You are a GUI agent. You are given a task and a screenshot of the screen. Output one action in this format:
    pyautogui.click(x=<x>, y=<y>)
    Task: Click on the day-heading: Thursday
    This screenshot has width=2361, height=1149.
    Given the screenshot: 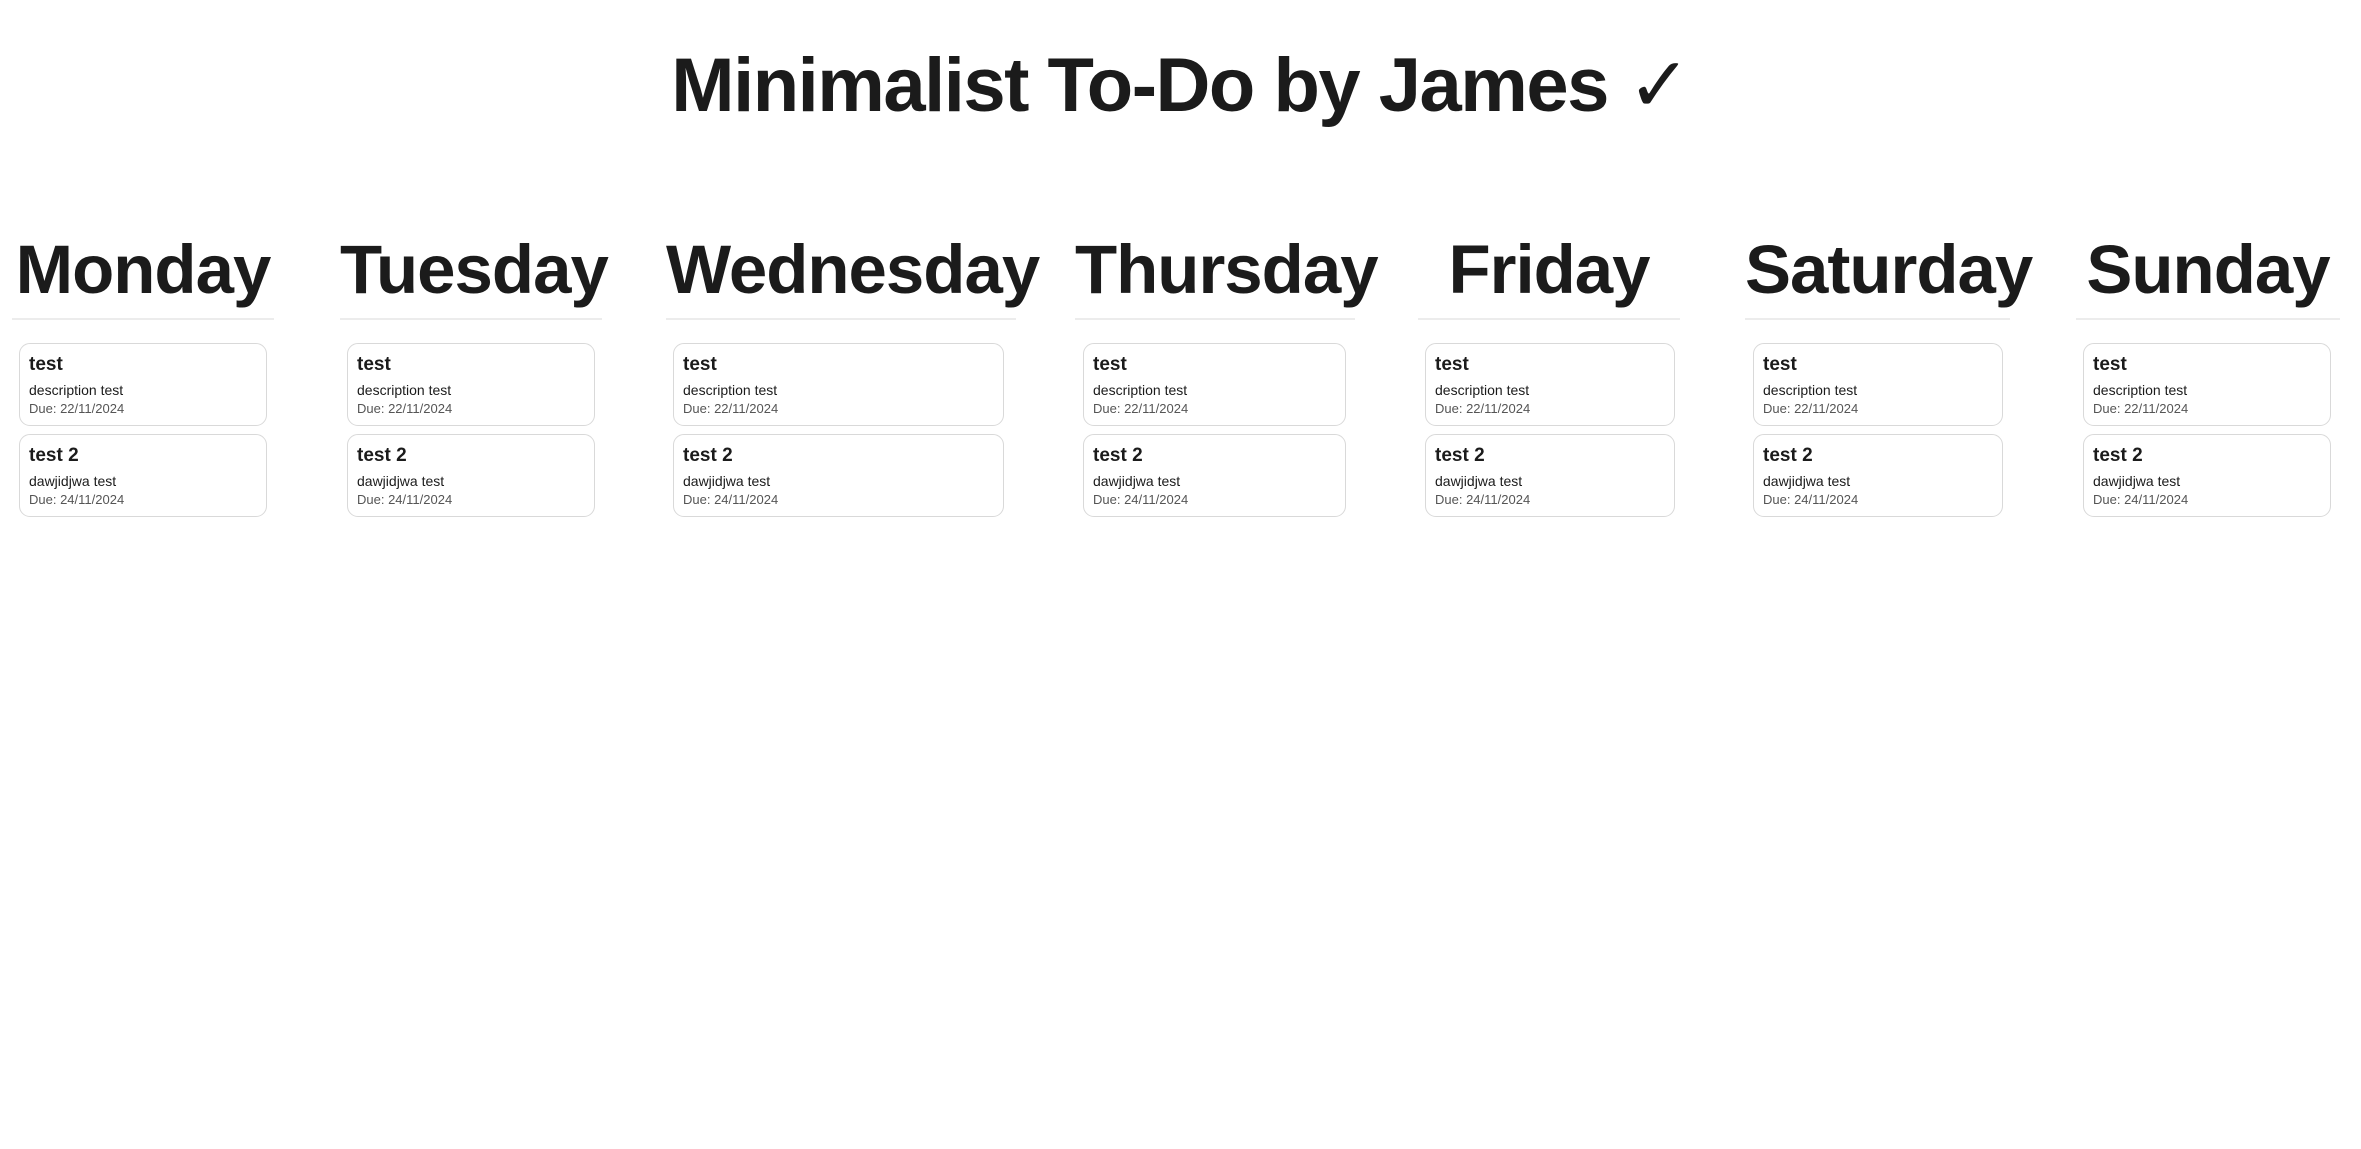 What is the action you would take?
    pyautogui.click(x=1227, y=269)
    